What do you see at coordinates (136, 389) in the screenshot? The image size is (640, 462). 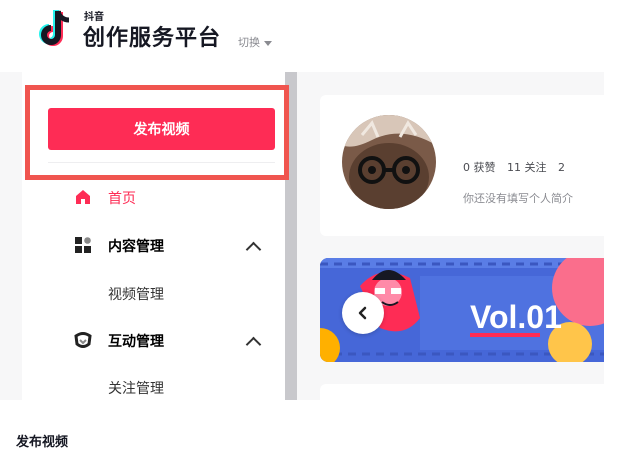 I see `sidebar-item-label: 关注管理` at bounding box center [136, 389].